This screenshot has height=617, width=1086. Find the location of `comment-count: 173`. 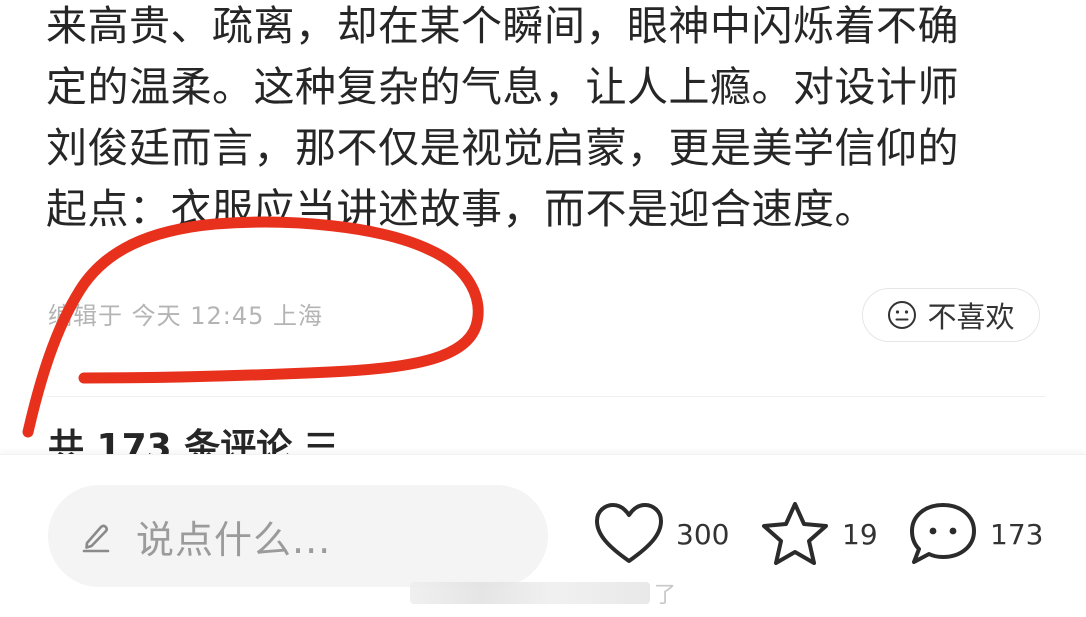

comment-count: 173 is located at coordinates (1017, 534).